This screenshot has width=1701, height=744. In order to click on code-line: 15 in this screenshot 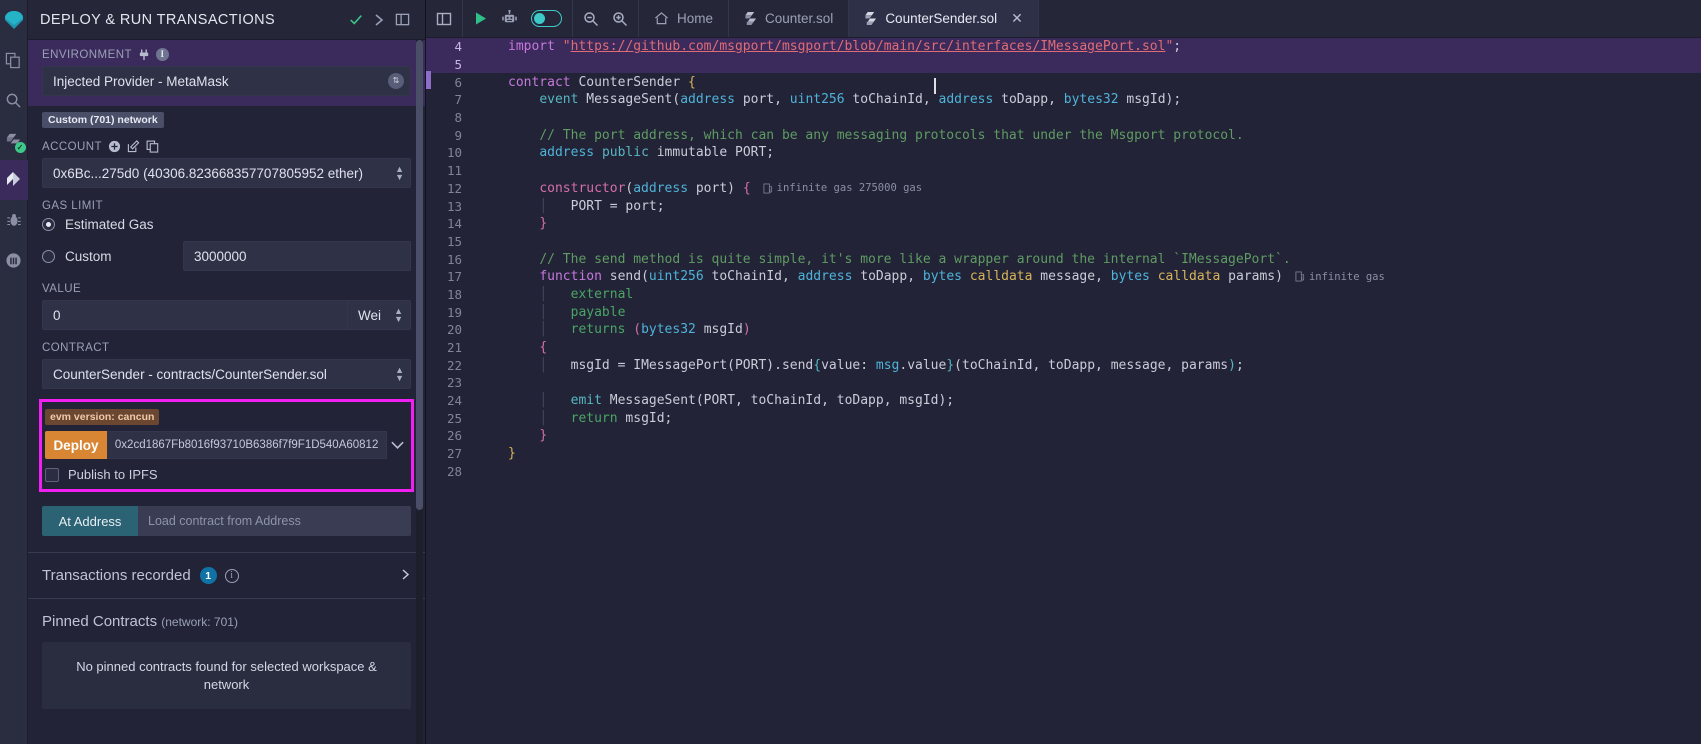, I will do `click(1063, 242)`.